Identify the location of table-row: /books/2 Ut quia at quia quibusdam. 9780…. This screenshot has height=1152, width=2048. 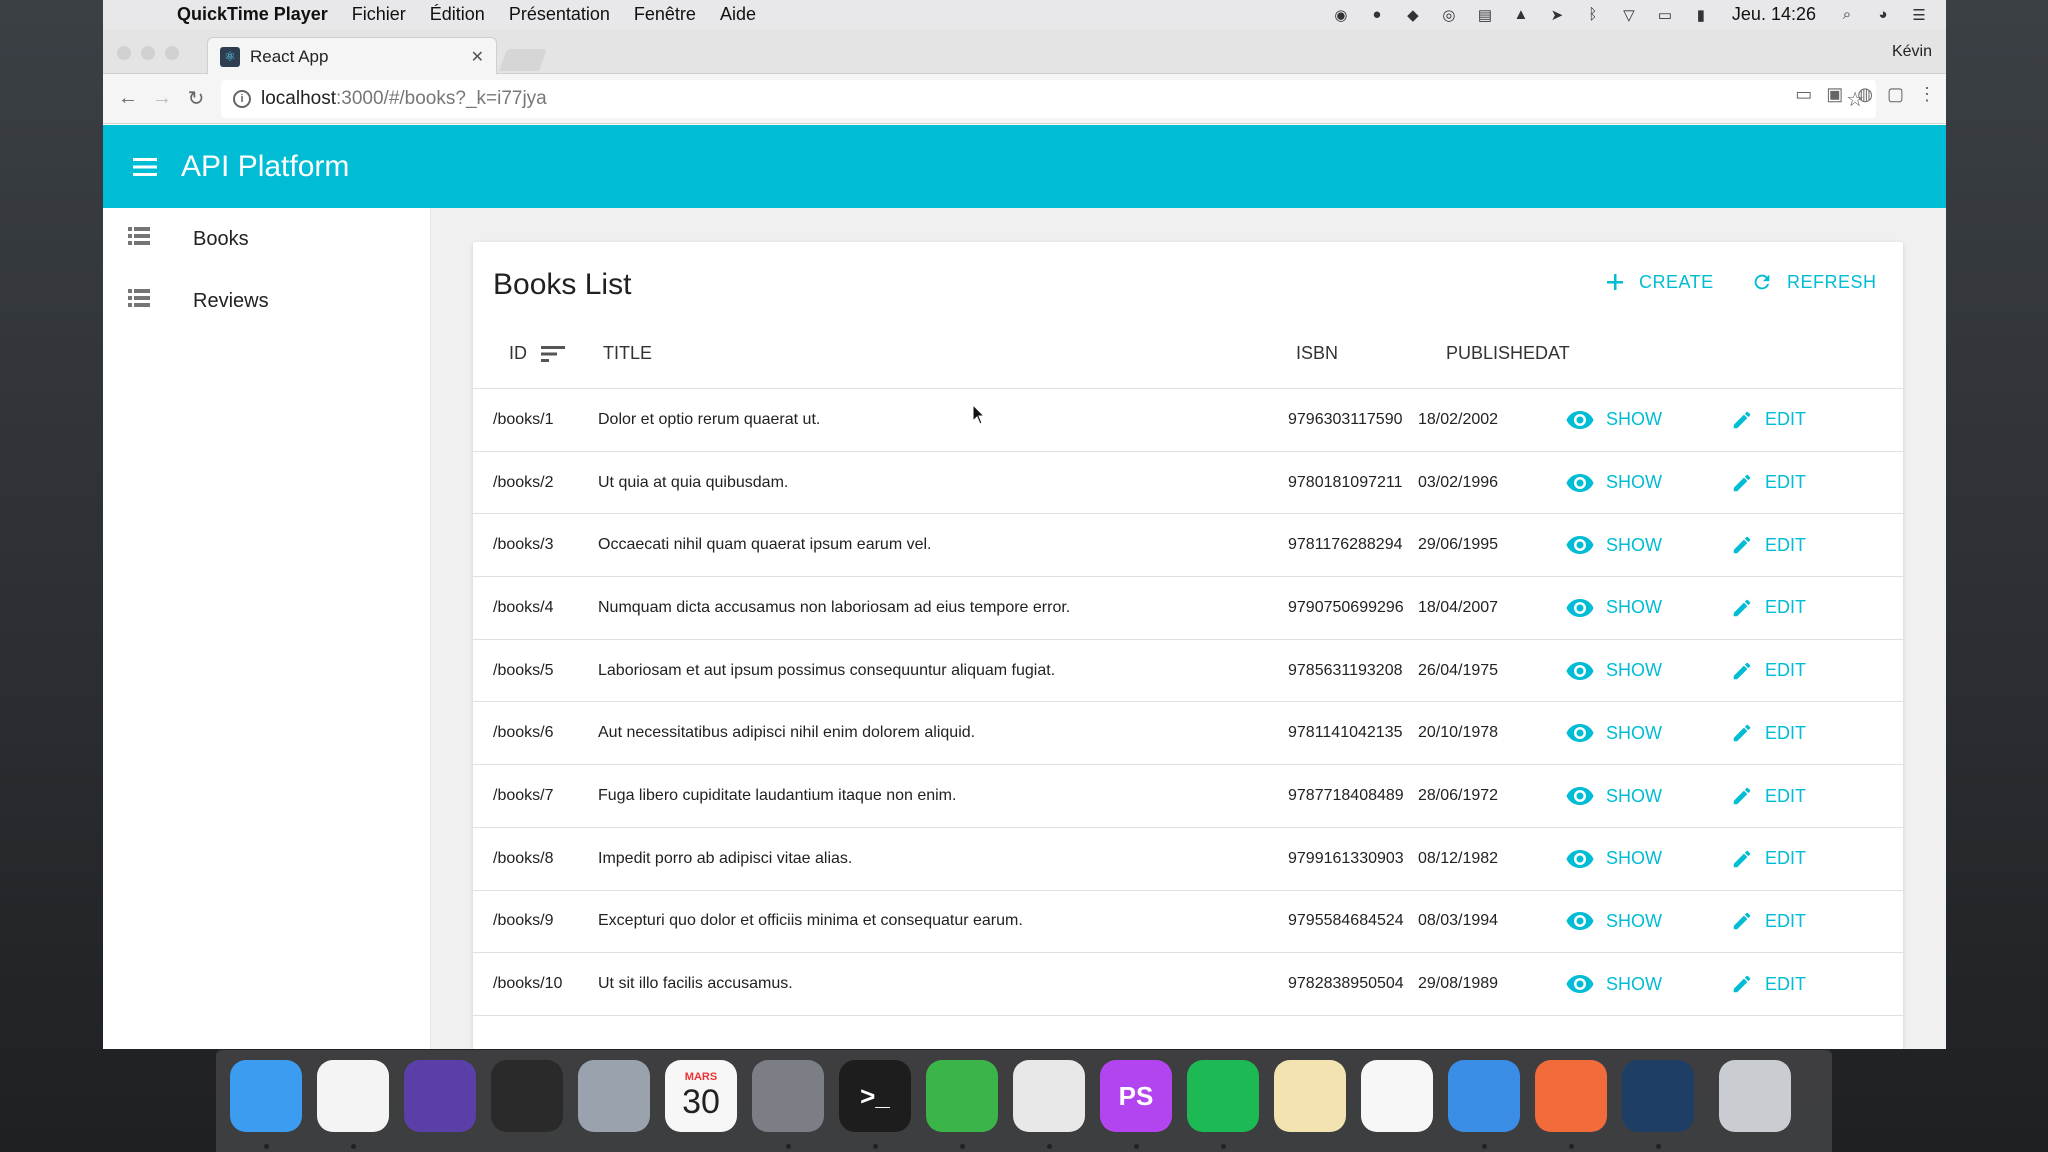
(1188, 483).